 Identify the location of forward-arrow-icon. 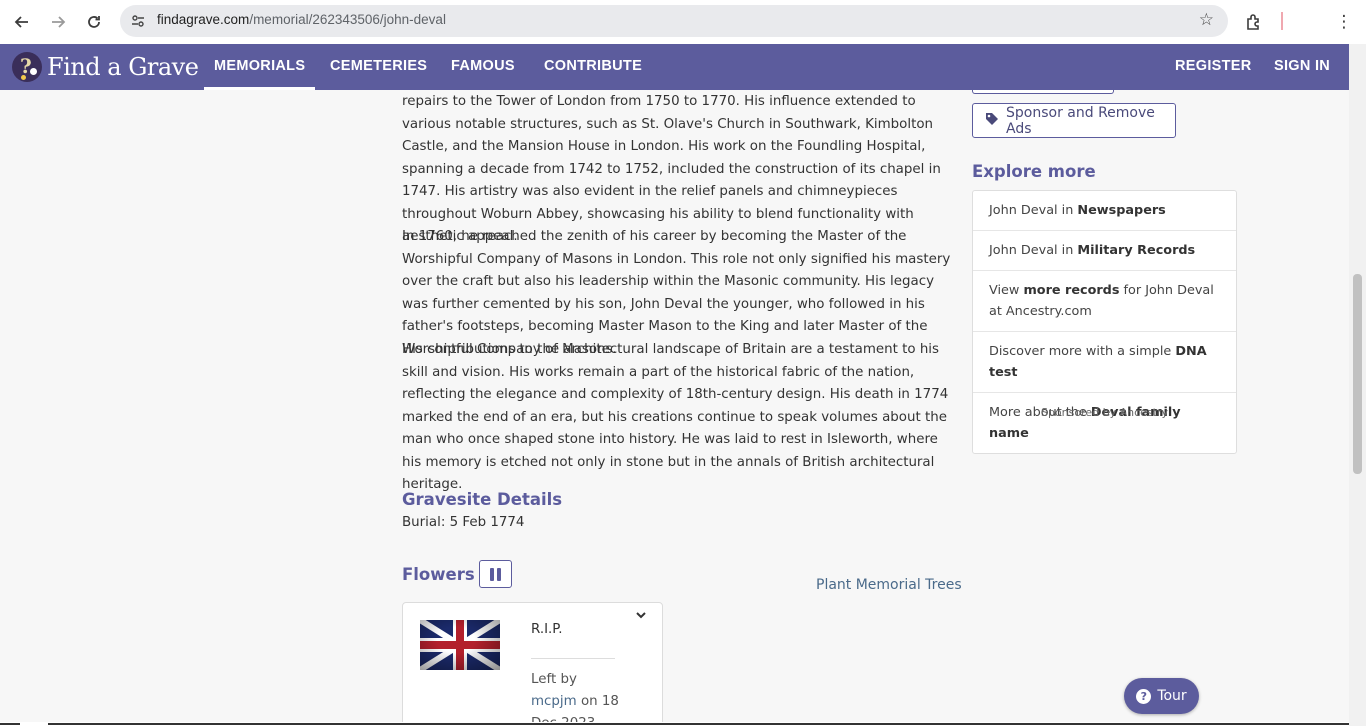
(58, 22).